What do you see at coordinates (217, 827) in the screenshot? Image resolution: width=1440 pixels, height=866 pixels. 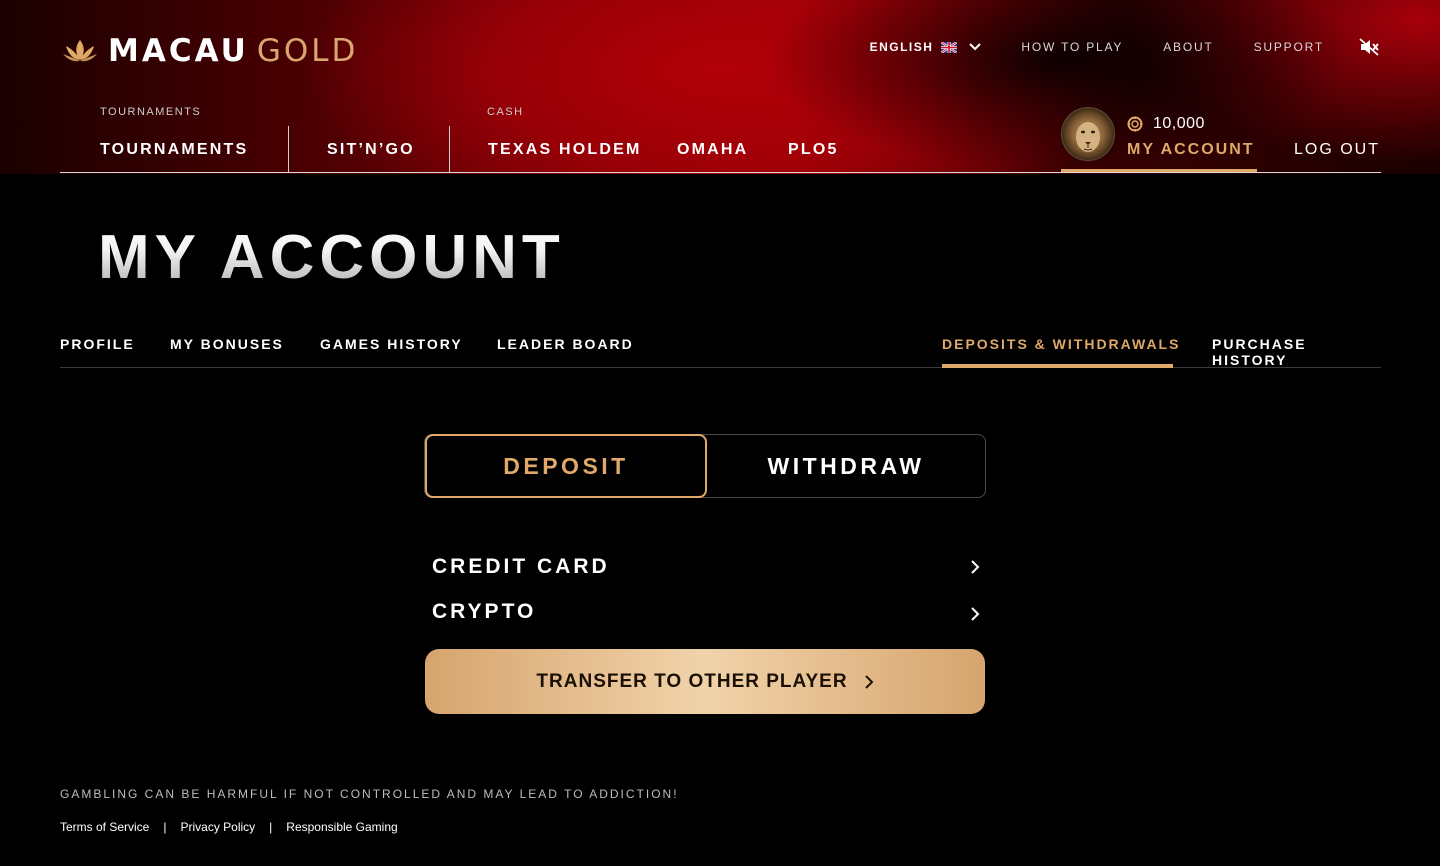 I see `privacy-policy-link: Privacy Policy` at bounding box center [217, 827].